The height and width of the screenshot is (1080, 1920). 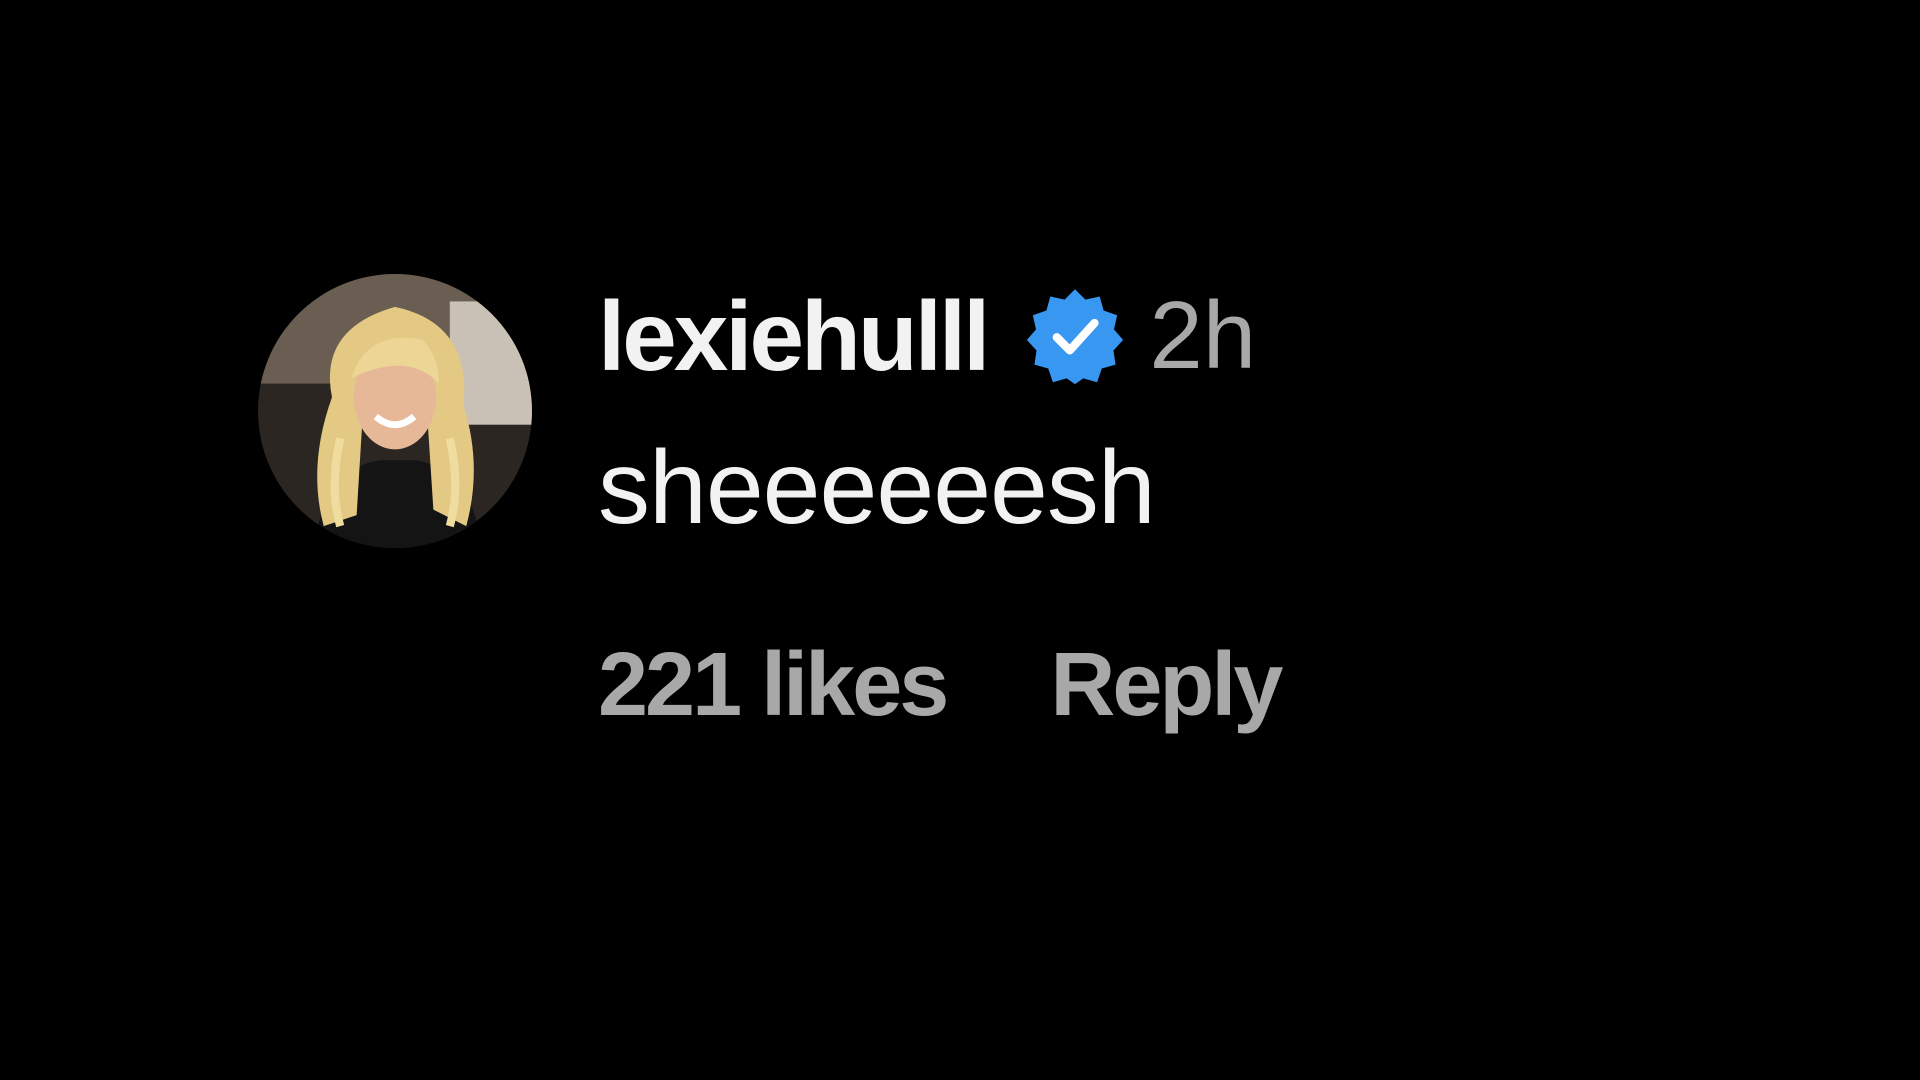 I want to click on avatar, so click(x=395, y=411).